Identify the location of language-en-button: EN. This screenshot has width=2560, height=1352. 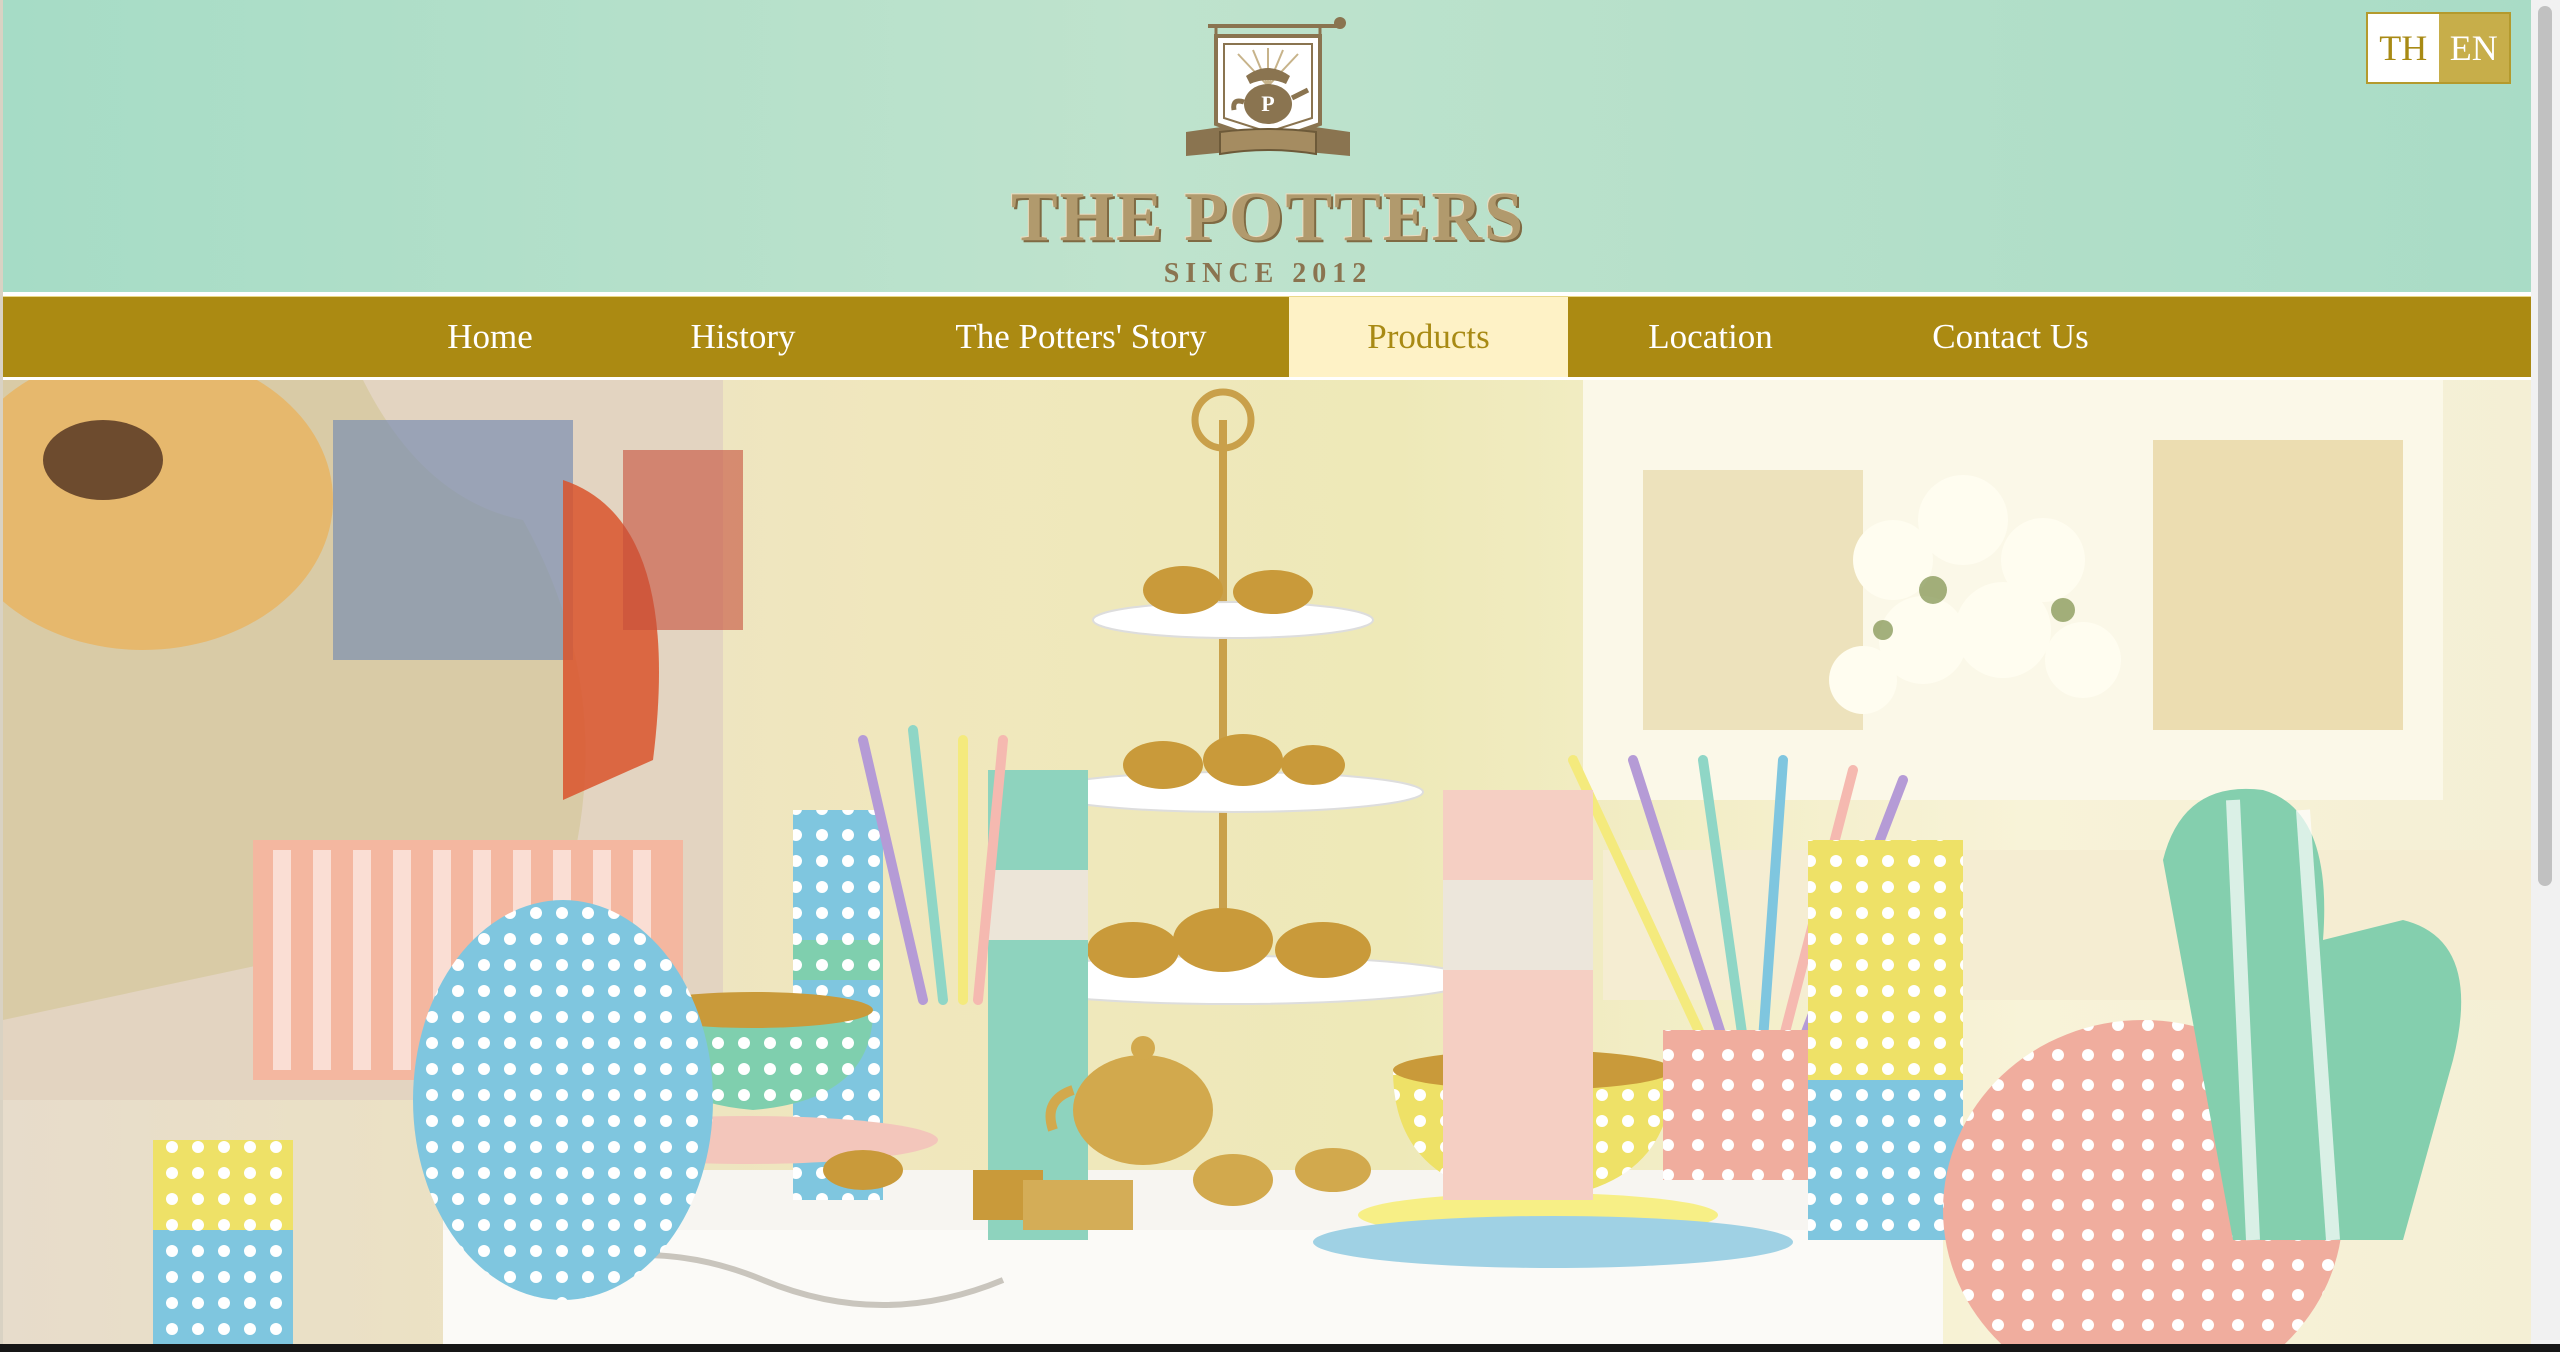
(2473, 48).